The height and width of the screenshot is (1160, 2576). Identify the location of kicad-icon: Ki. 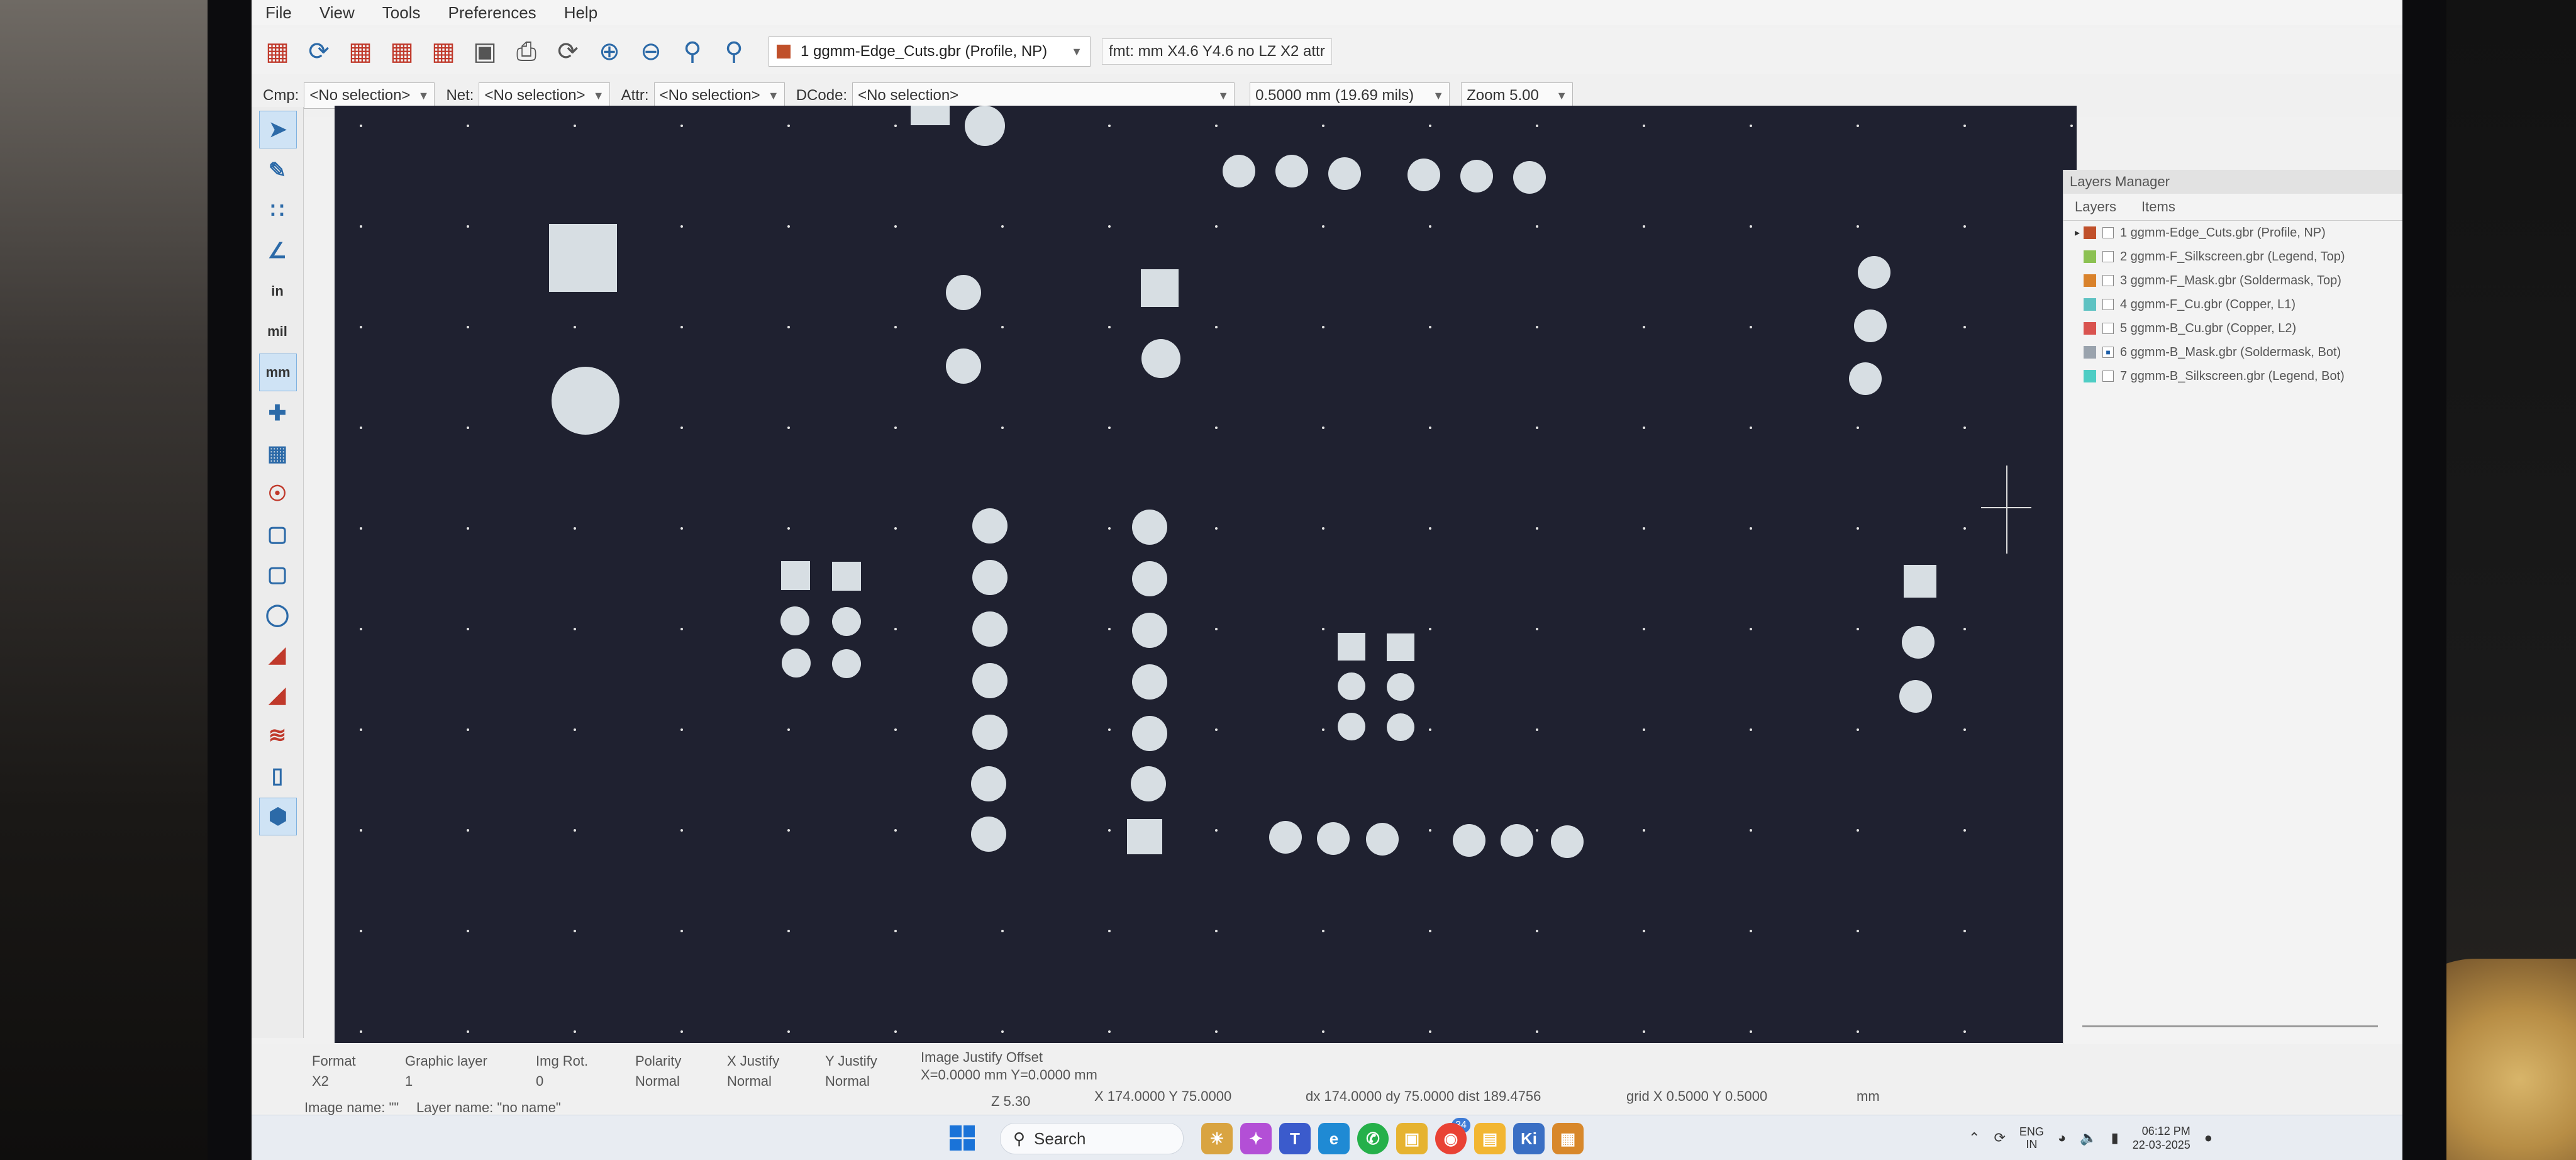
(1529, 1138).